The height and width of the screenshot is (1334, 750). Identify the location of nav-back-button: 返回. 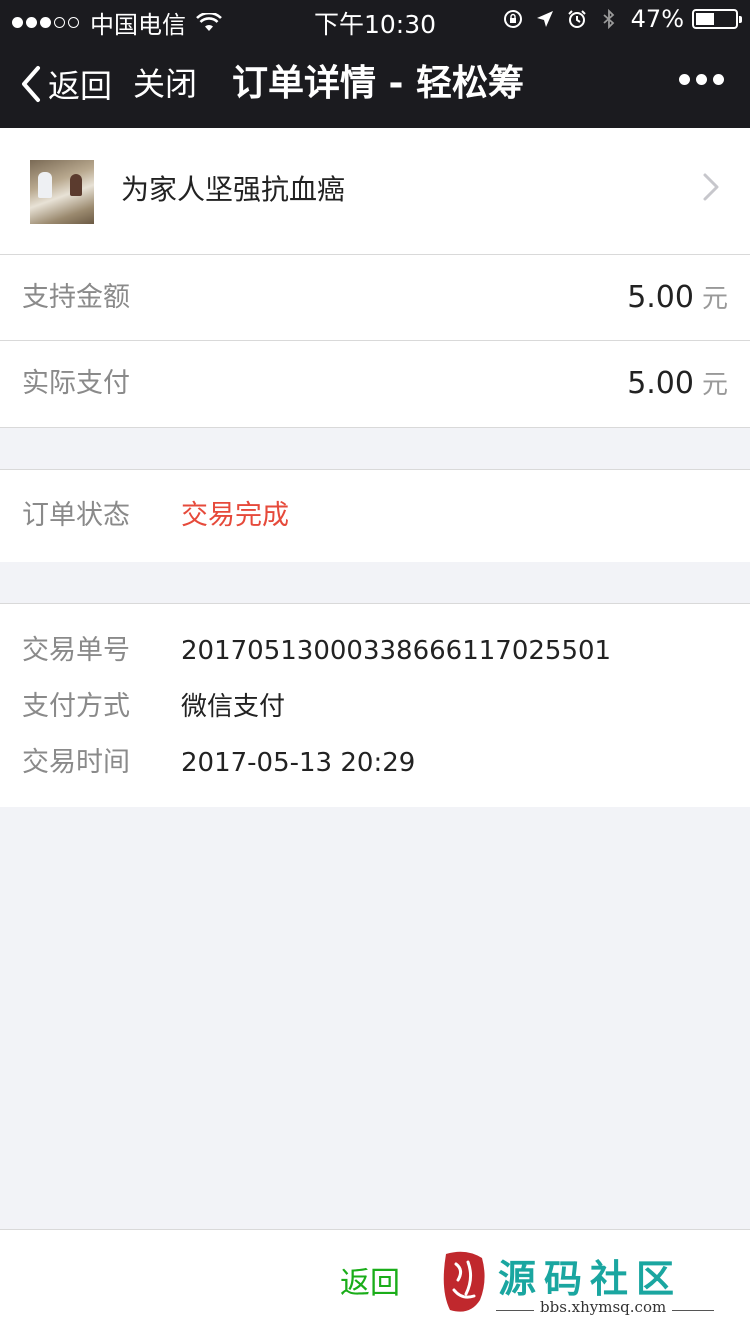
(66, 84).